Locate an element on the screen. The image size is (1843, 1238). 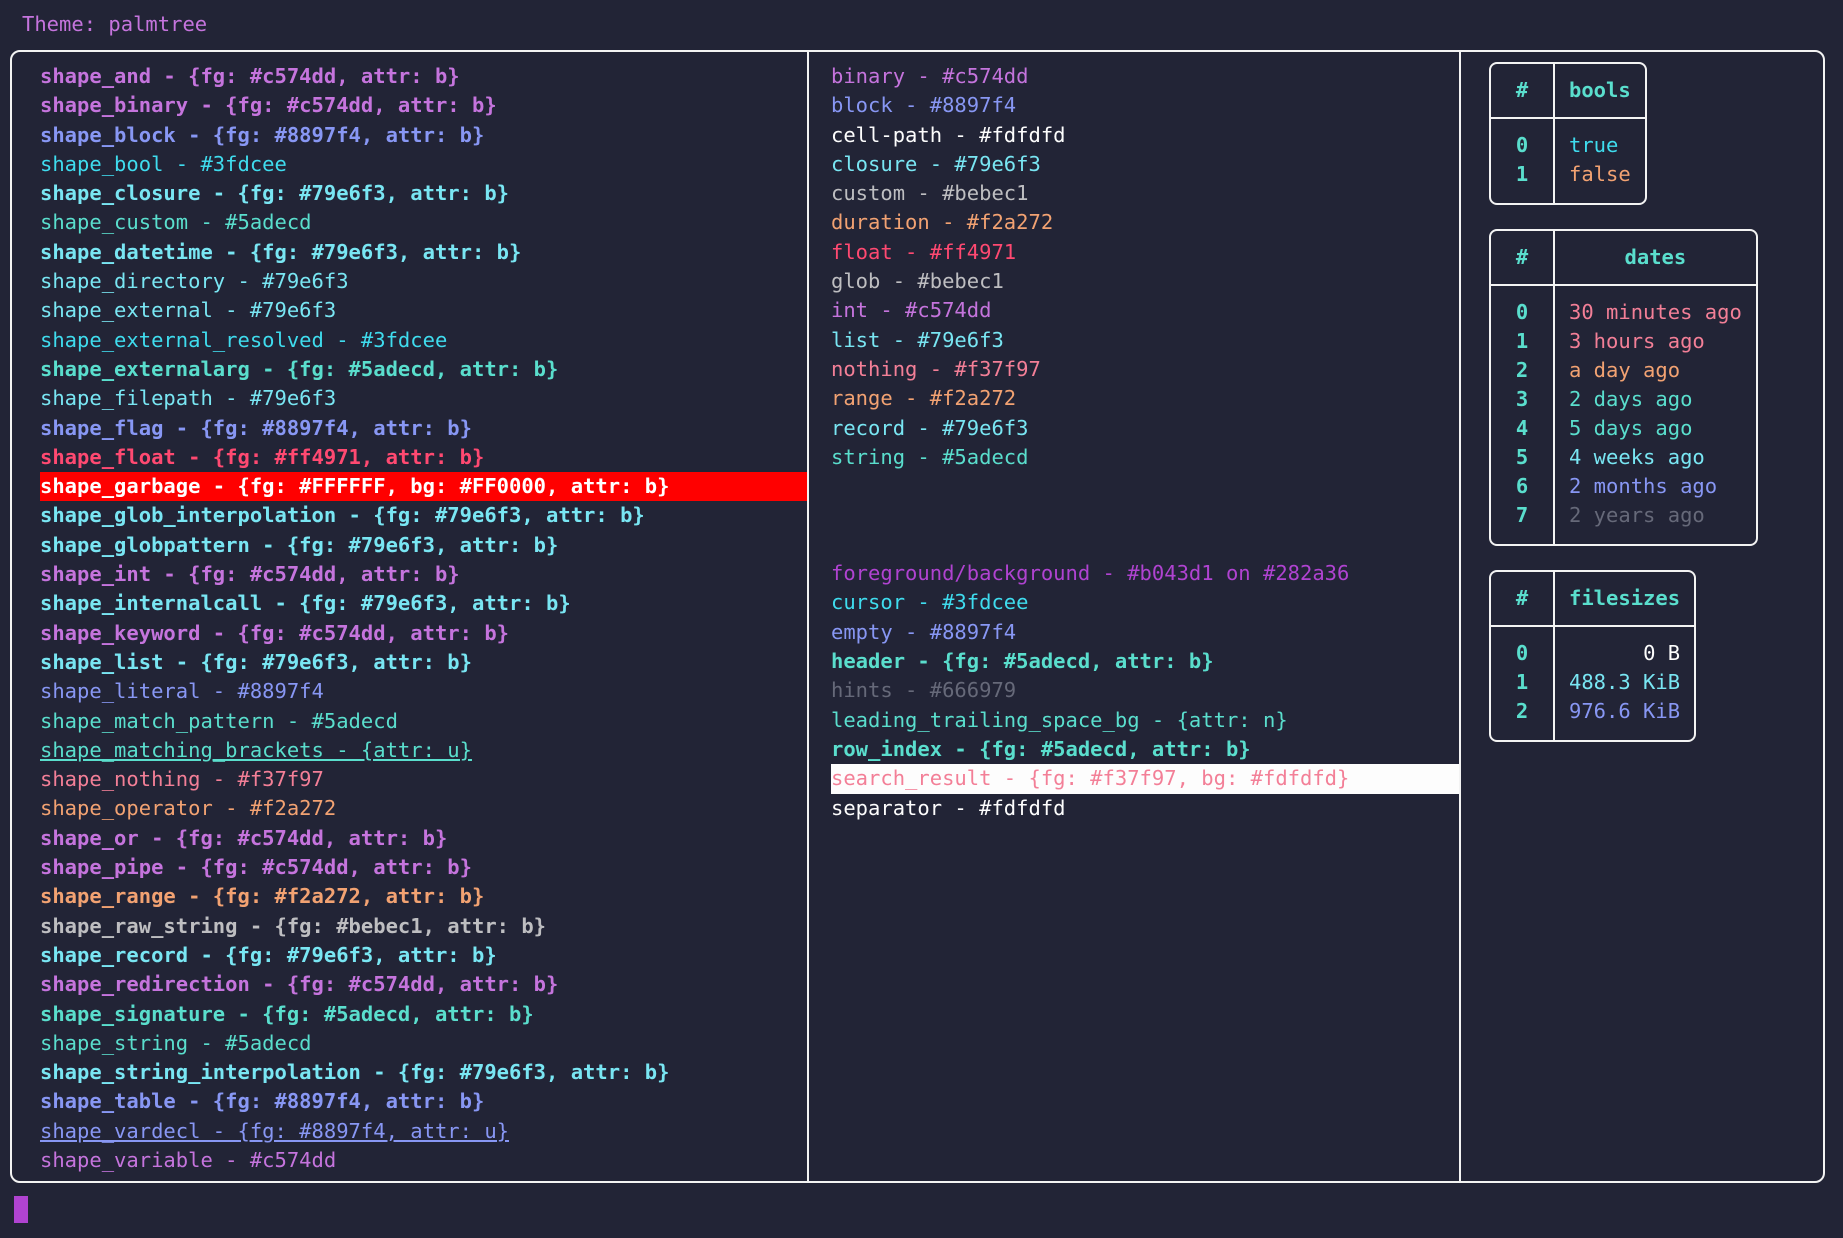
row-value: false is located at coordinates (1600, 174).